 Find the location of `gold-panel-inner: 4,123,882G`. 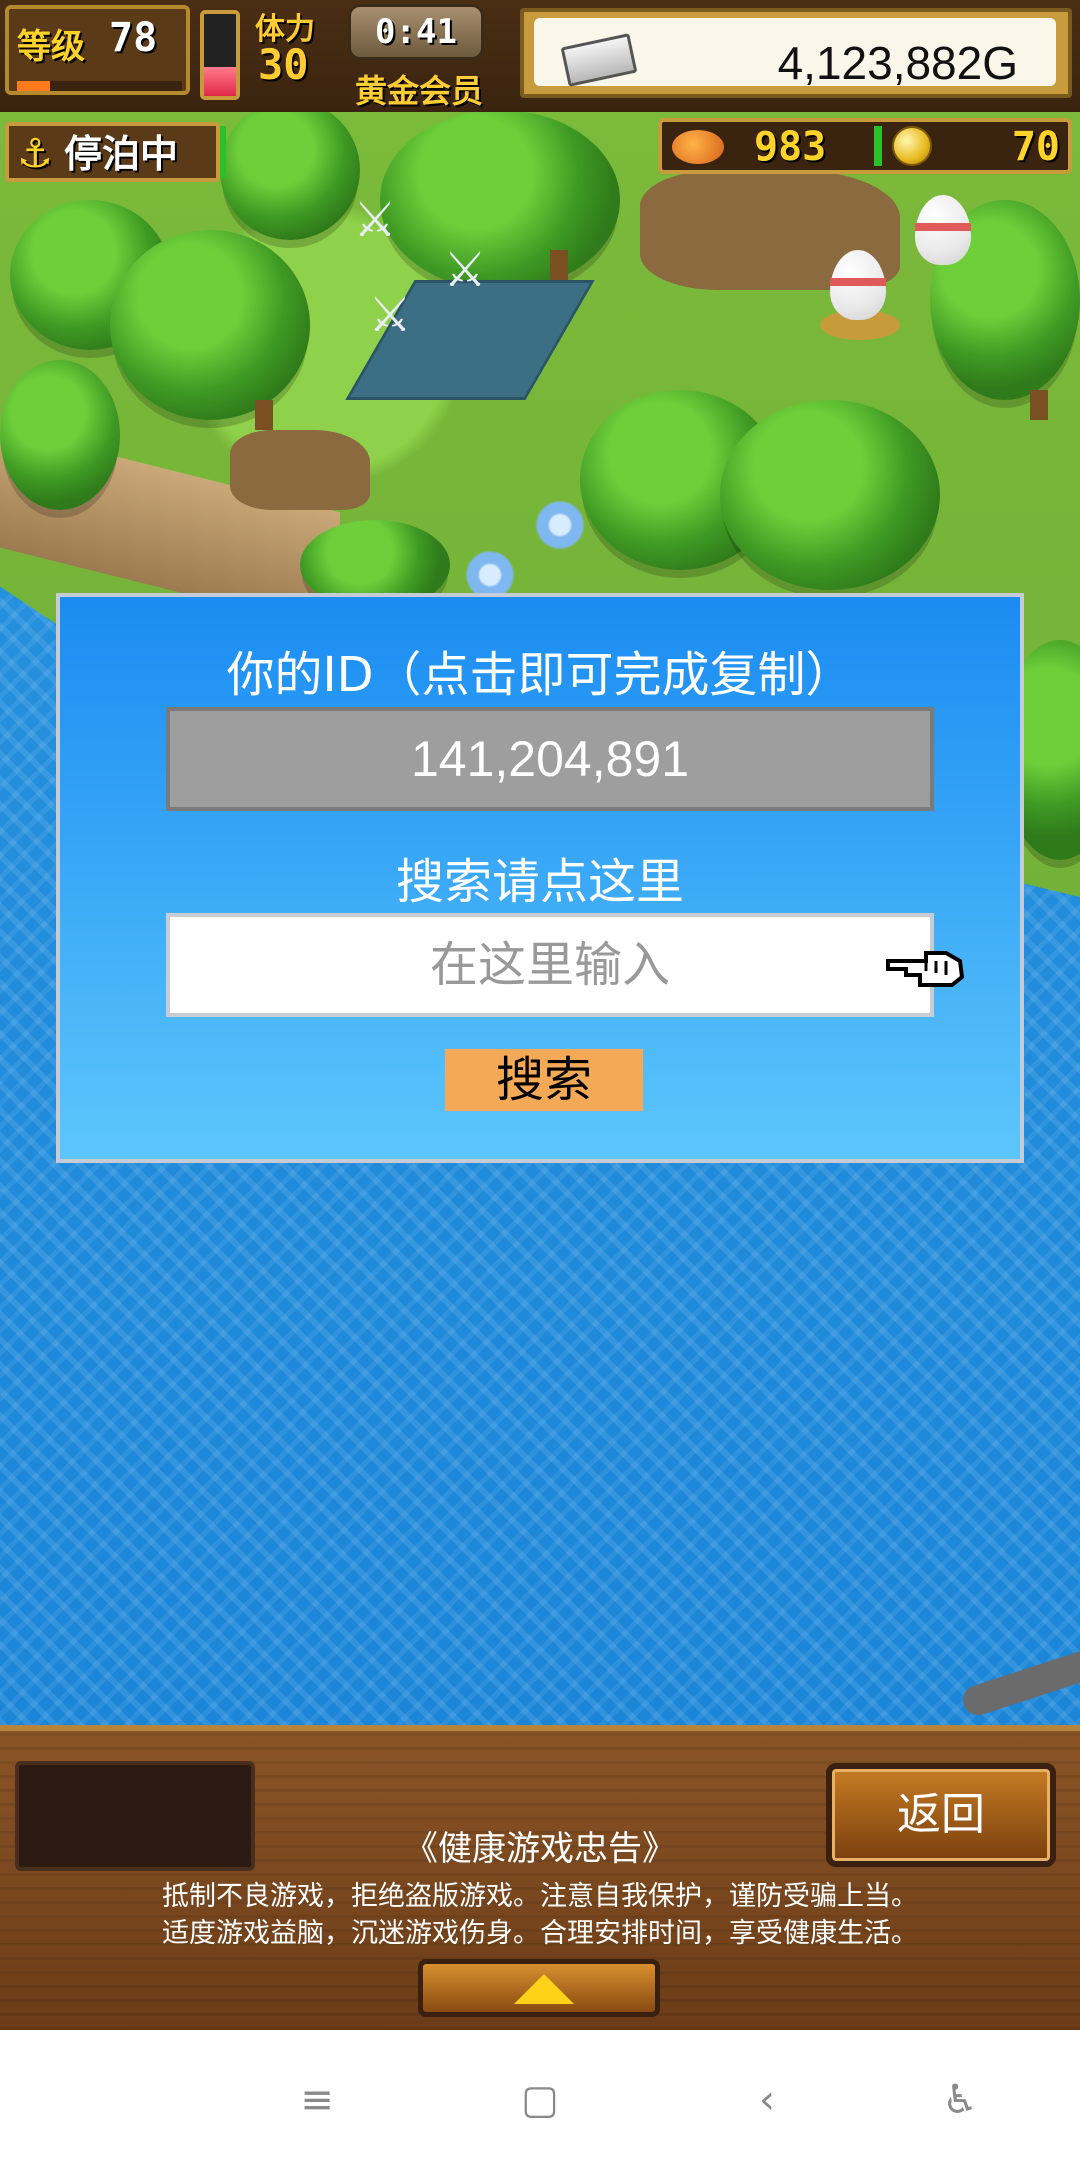

gold-panel-inner: 4,123,882G is located at coordinates (795, 53).